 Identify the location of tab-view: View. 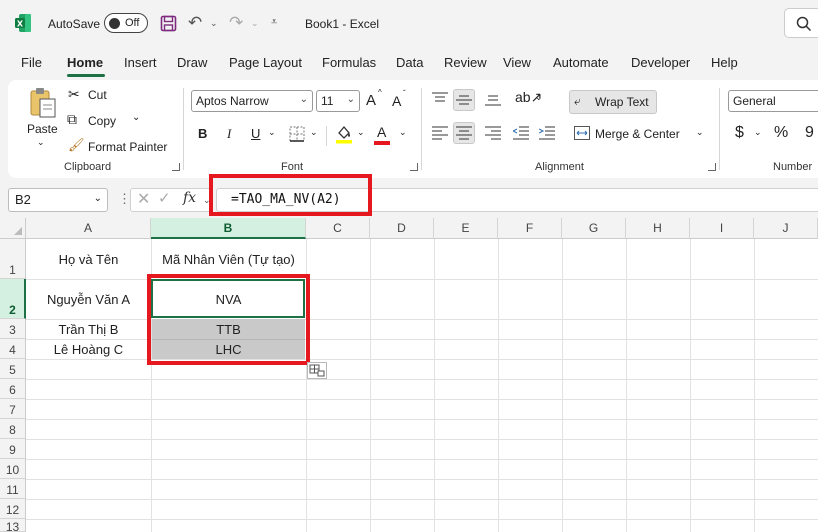
(517, 62).